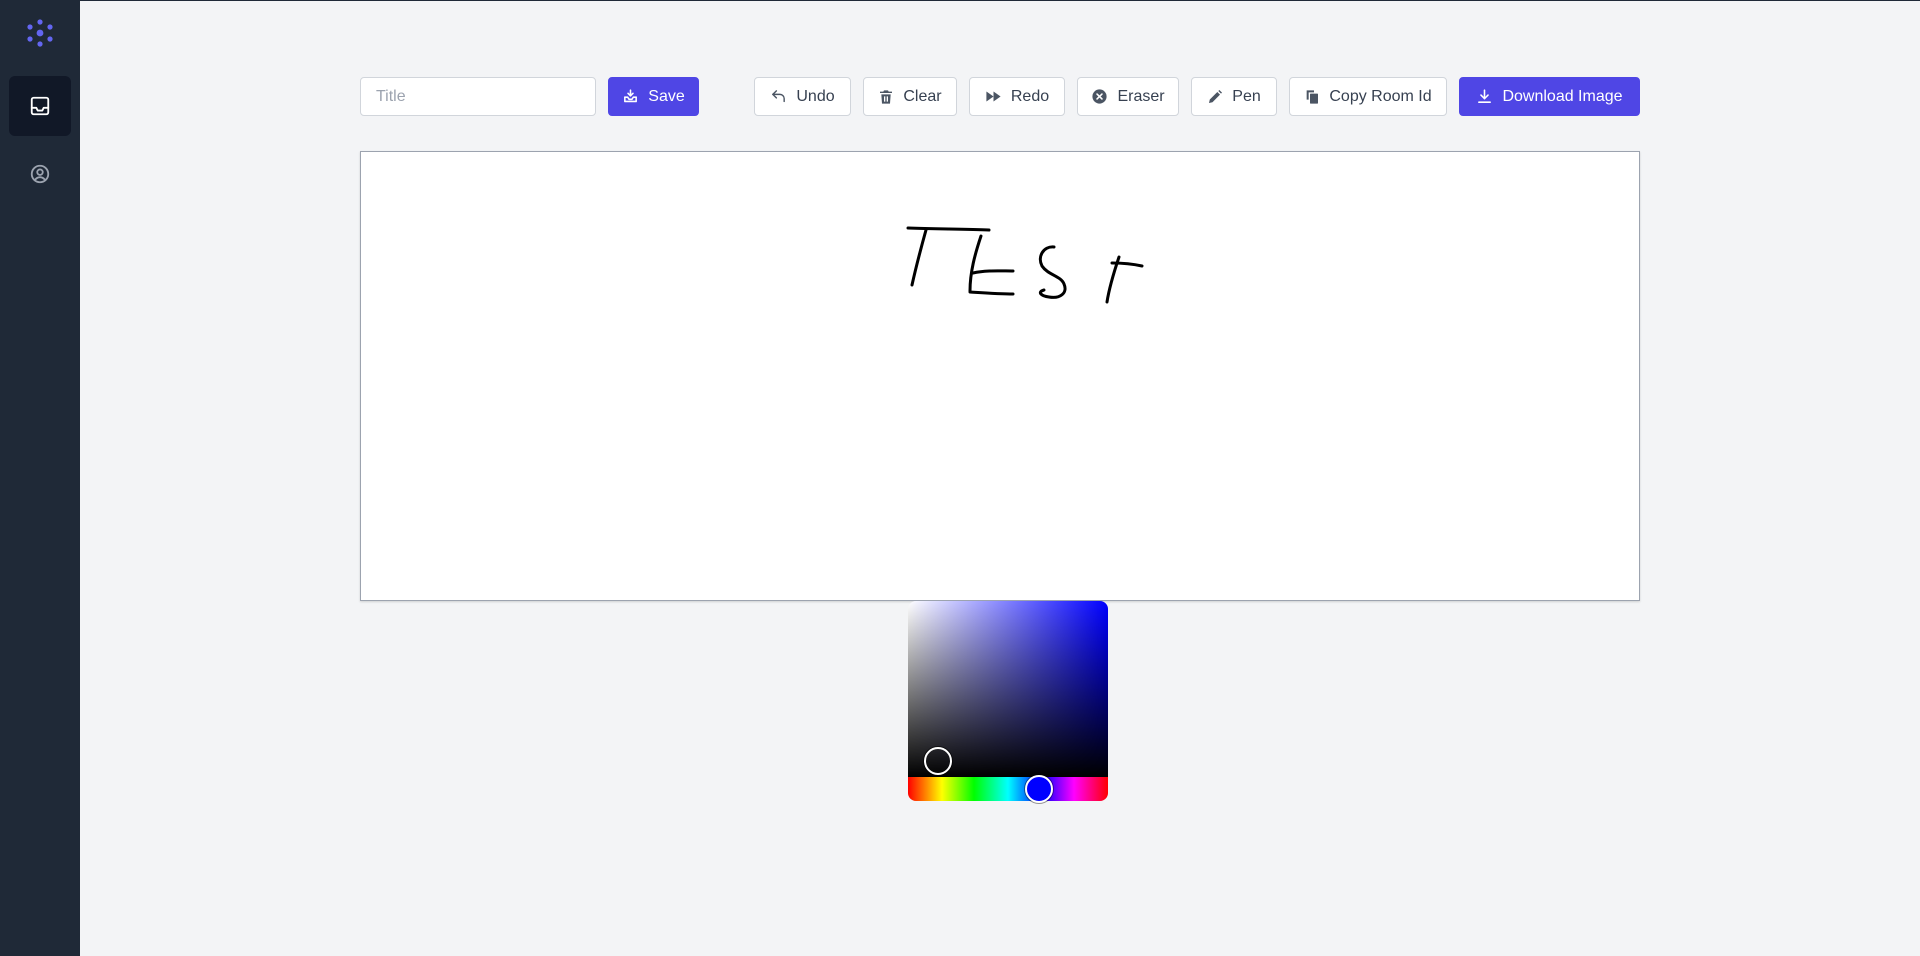 The height and width of the screenshot is (956, 1920). I want to click on copy-icon, so click(1313, 96).